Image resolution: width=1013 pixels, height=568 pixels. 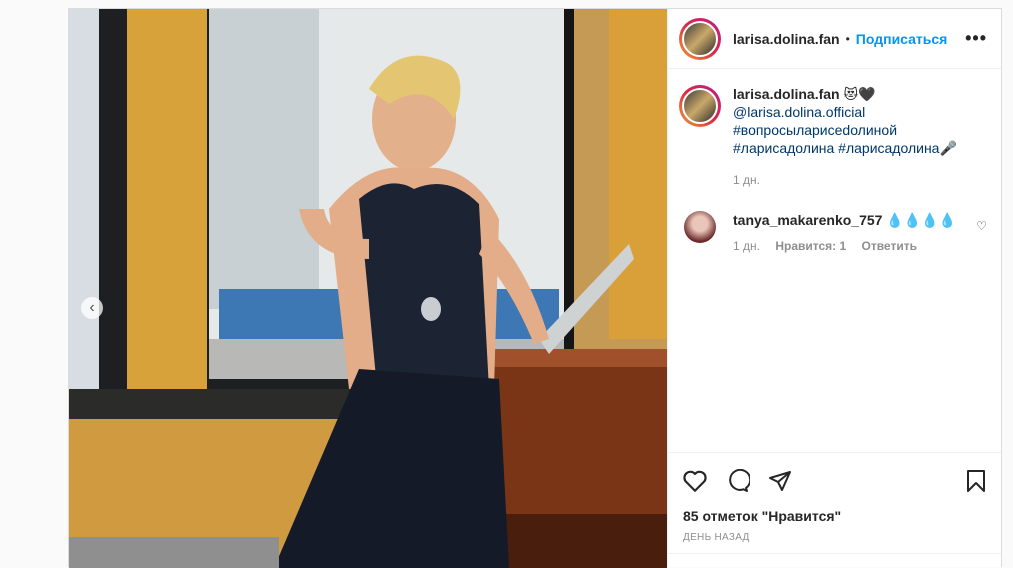 I want to click on caption-emoji: 😻🖤, so click(x=859, y=94).